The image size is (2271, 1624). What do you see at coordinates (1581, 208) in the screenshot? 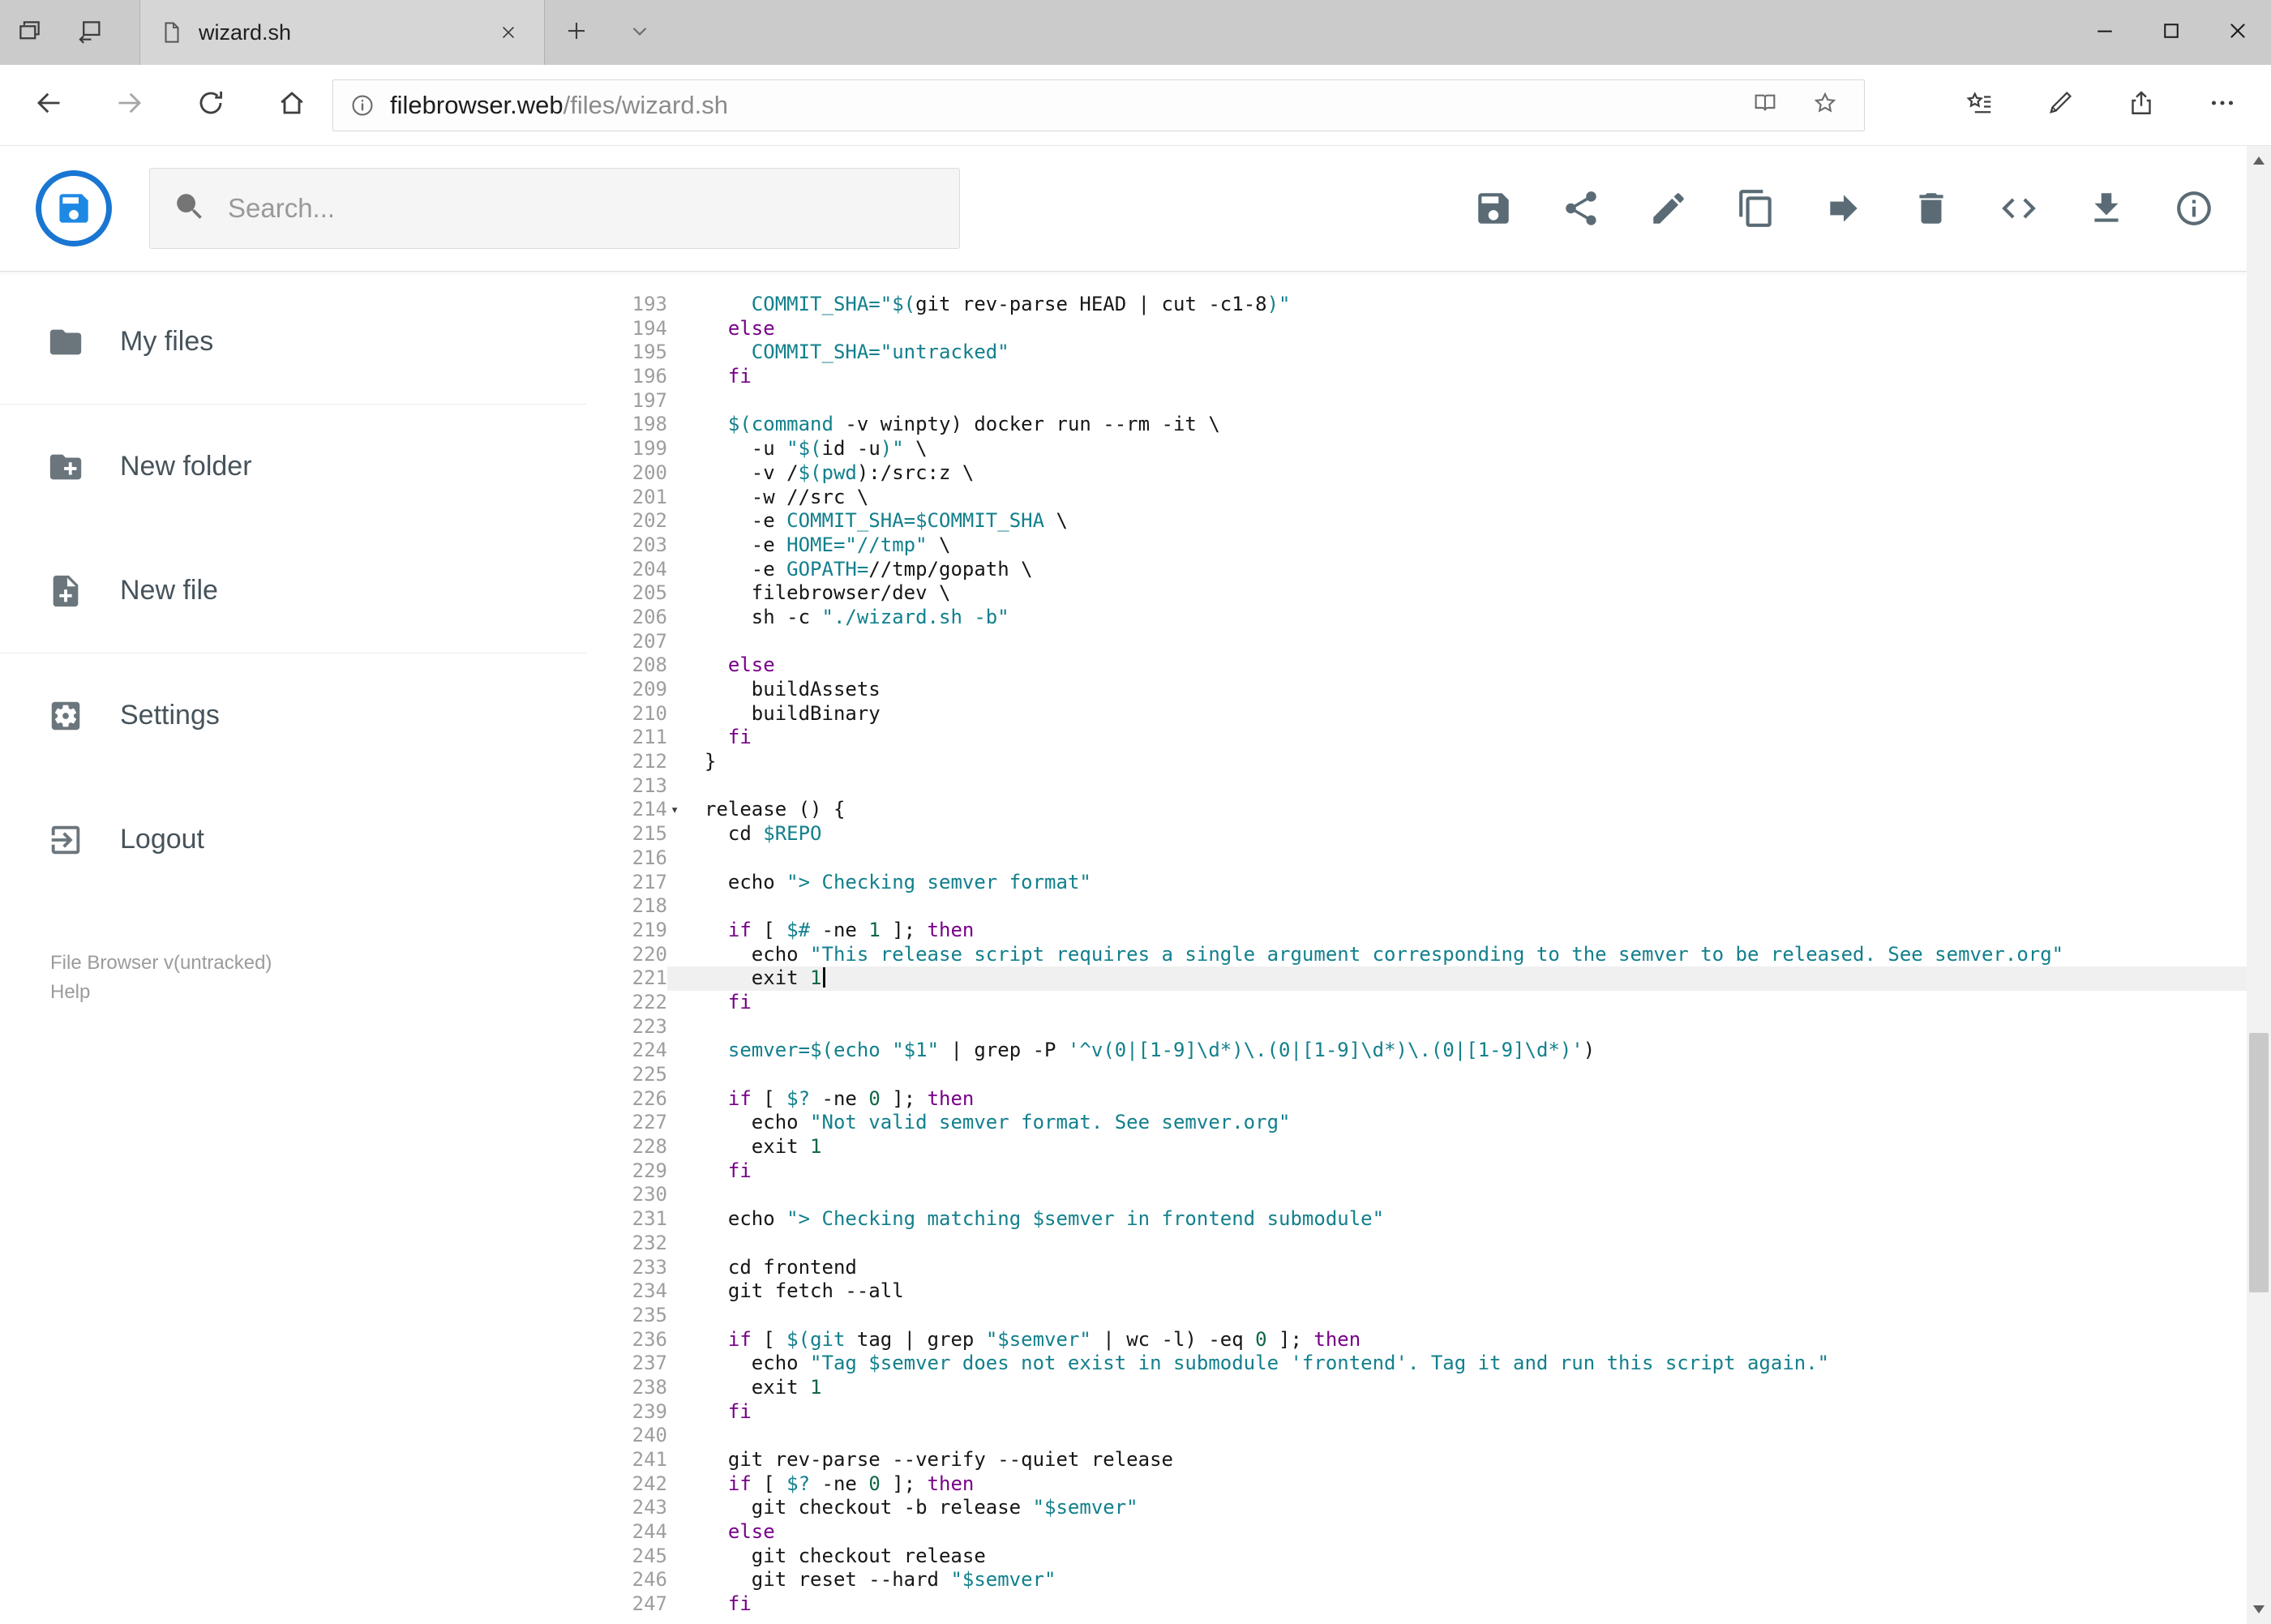
I see `share-button` at bounding box center [1581, 208].